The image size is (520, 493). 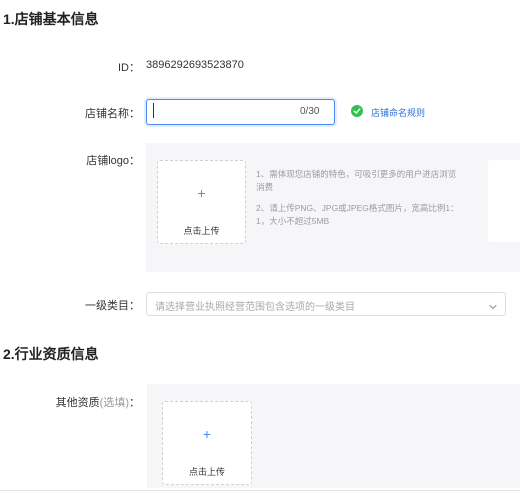 What do you see at coordinates (113, 161) in the screenshot?
I see `shop-logo-label: 店铺logo：` at bounding box center [113, 161].